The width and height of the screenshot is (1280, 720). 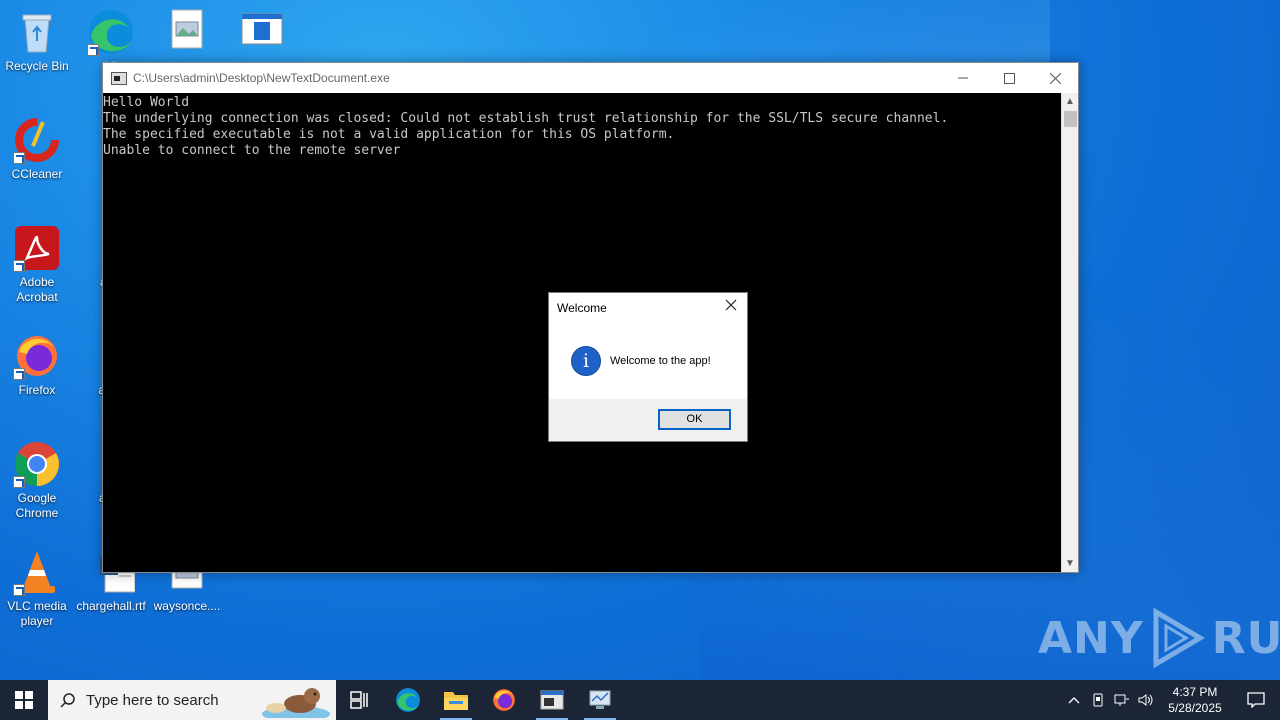 What do you see at coordinates (296, 703) in the screenshot?
I see `search-highlight-otter-icon` at bounding box center [296, 703].